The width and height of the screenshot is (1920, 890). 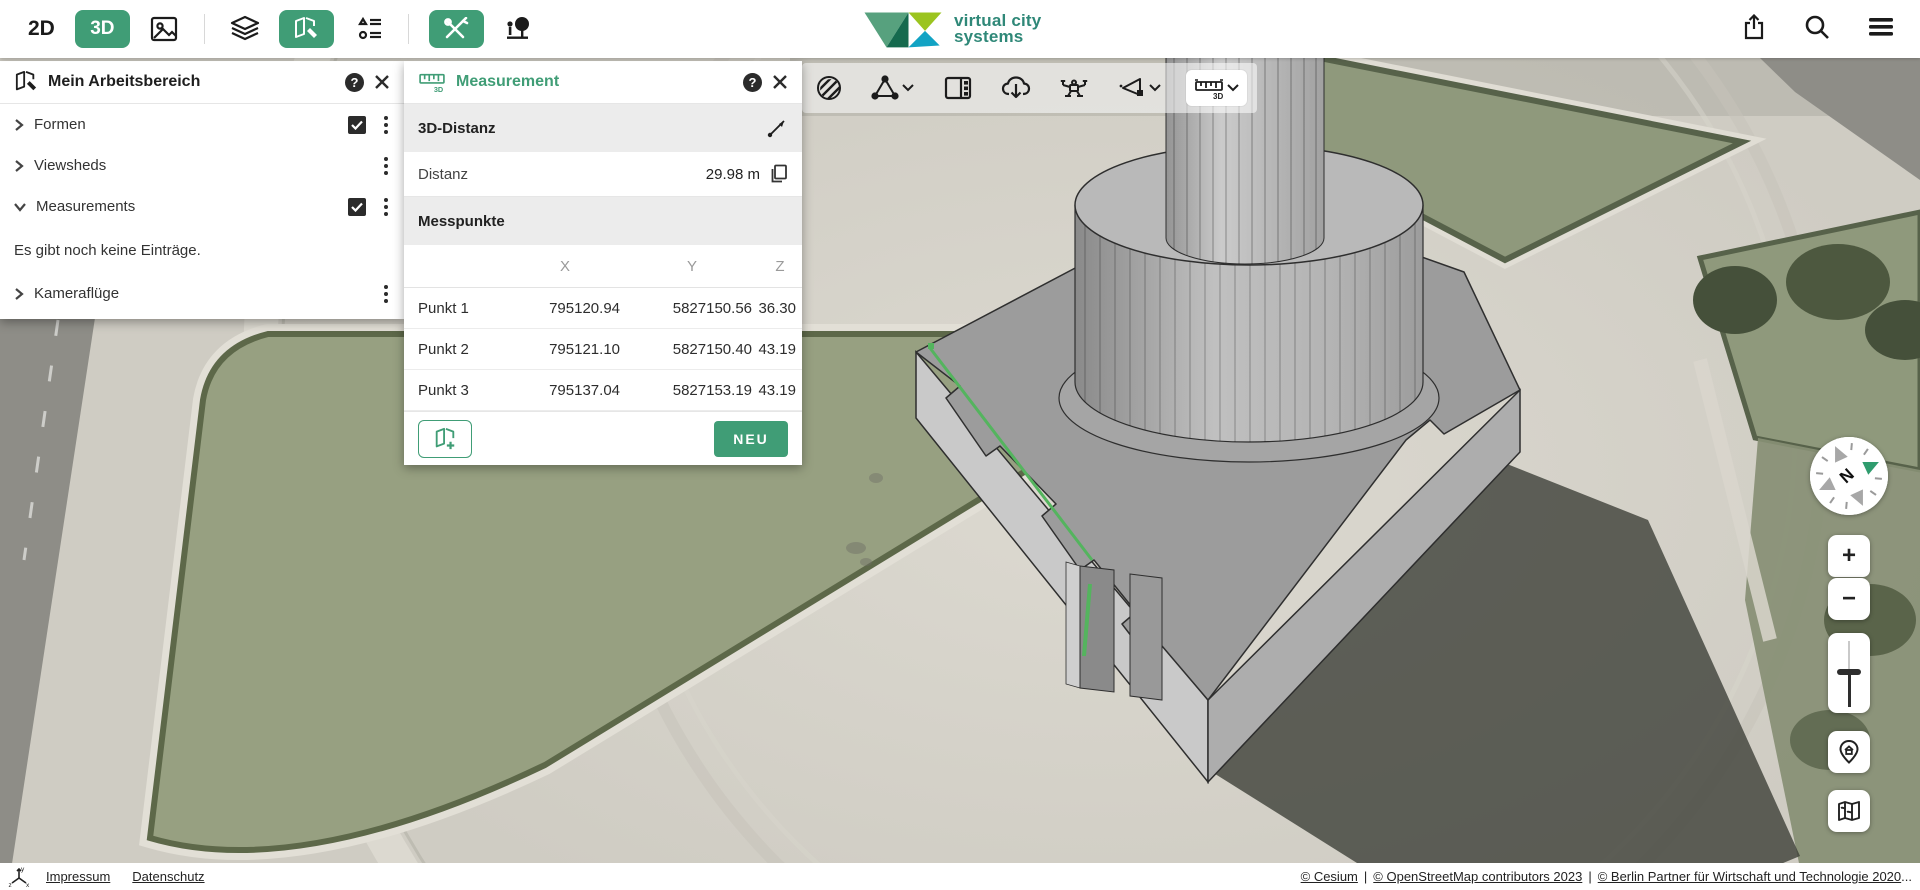 I want to click on cloud-download-icon, so click(x=1016, y=87).